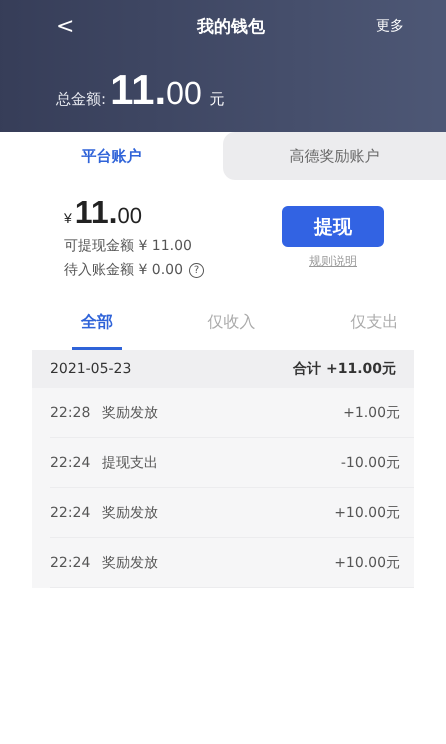  What do you see at coordinates (344, 369) in the screenshot?
I see `day-total: 合计 +11.00元` at bounding box center [344, 369].